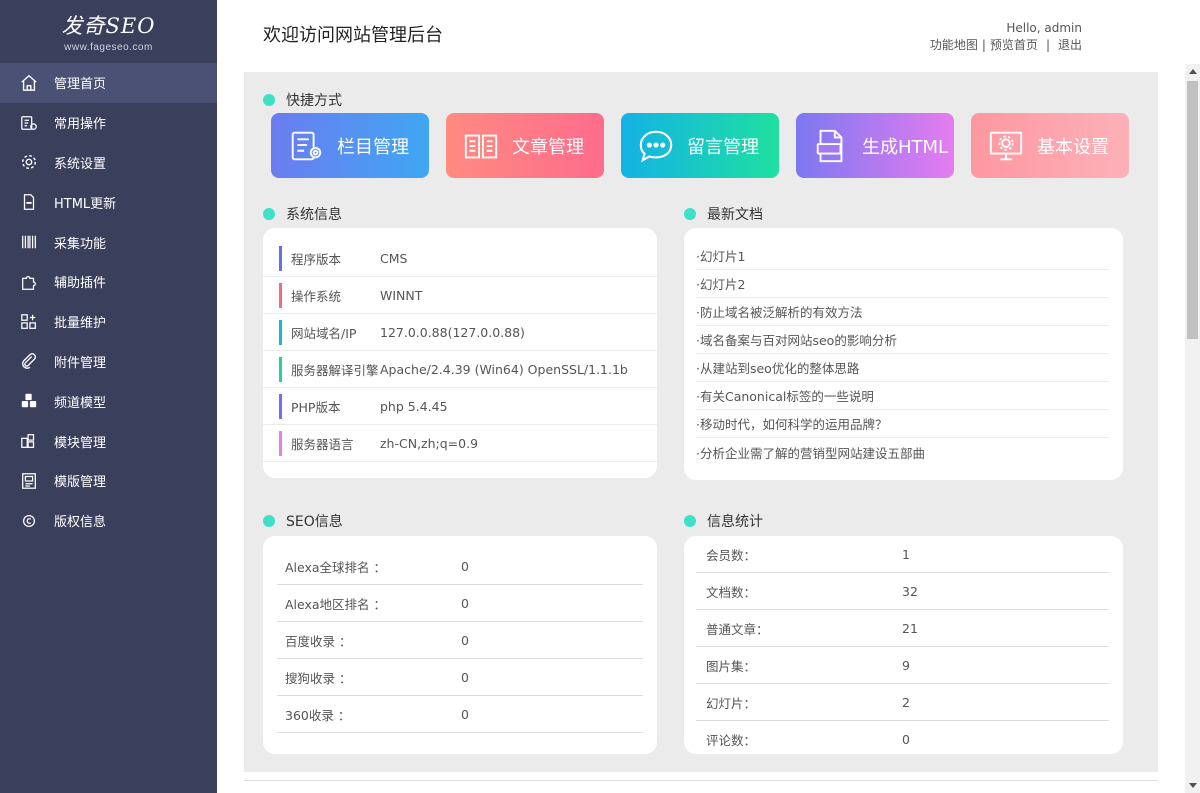 Image resolution: width=1200 pixels, height=793 pixels. I want to click on gear-icon, so click(29, 162).